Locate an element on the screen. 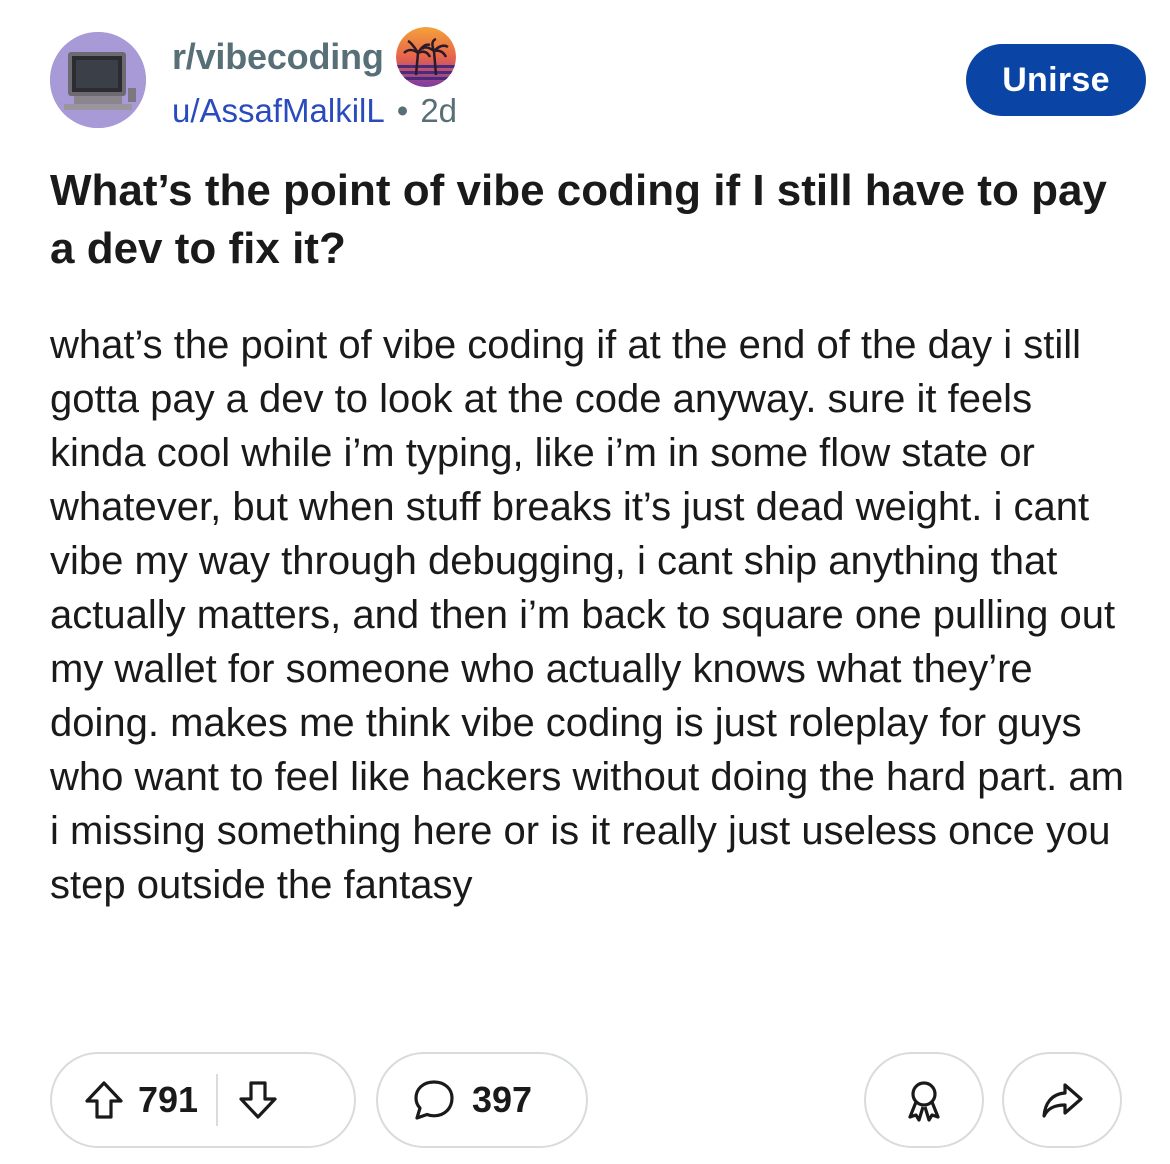 This screenshot has height=1164, width=1170. share-button is located at coordinates (1062, 1100).